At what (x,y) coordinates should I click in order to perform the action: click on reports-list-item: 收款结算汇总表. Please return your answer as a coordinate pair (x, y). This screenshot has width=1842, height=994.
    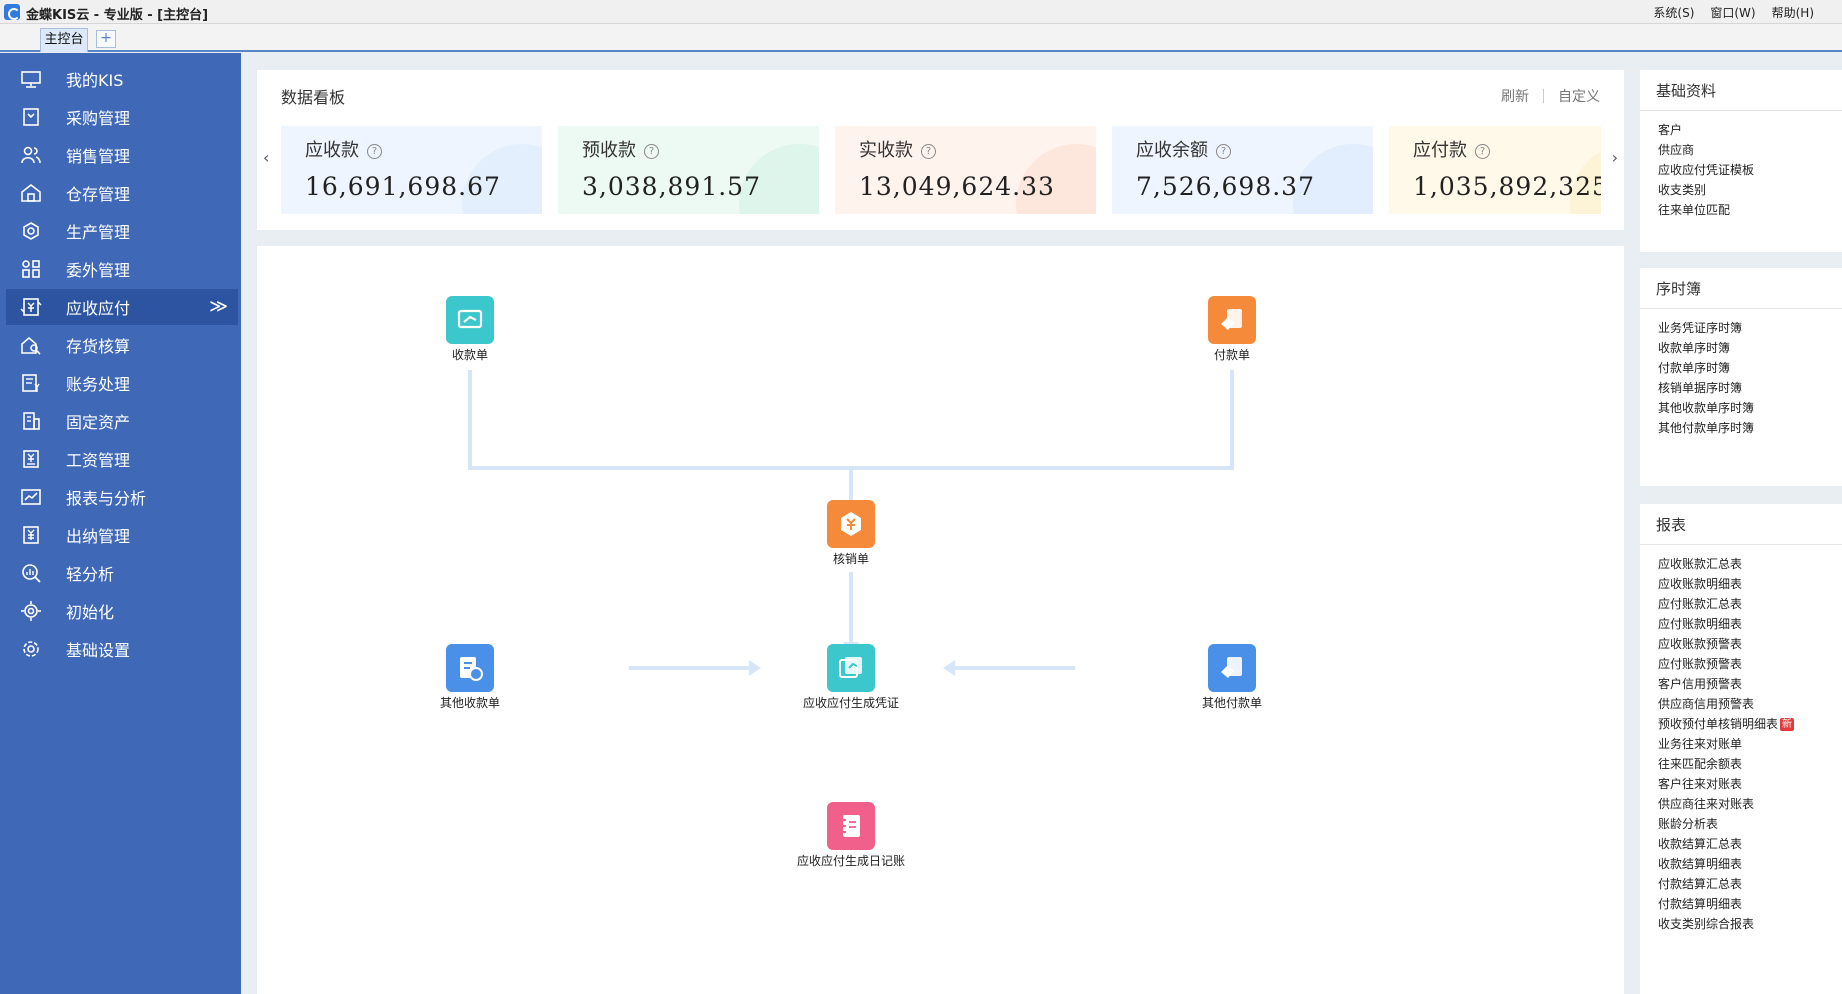
    Looking at the image, I should click on (1726, 844).